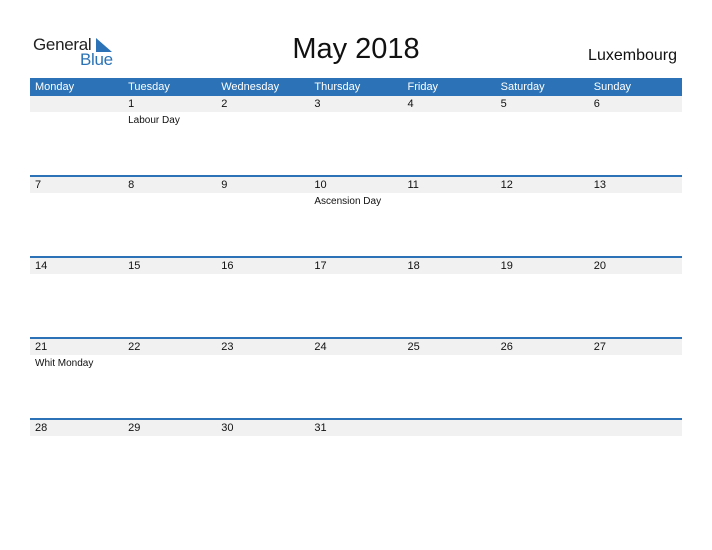  I want to click on day-cell: 10 Ascension Day, so click(355, 217).